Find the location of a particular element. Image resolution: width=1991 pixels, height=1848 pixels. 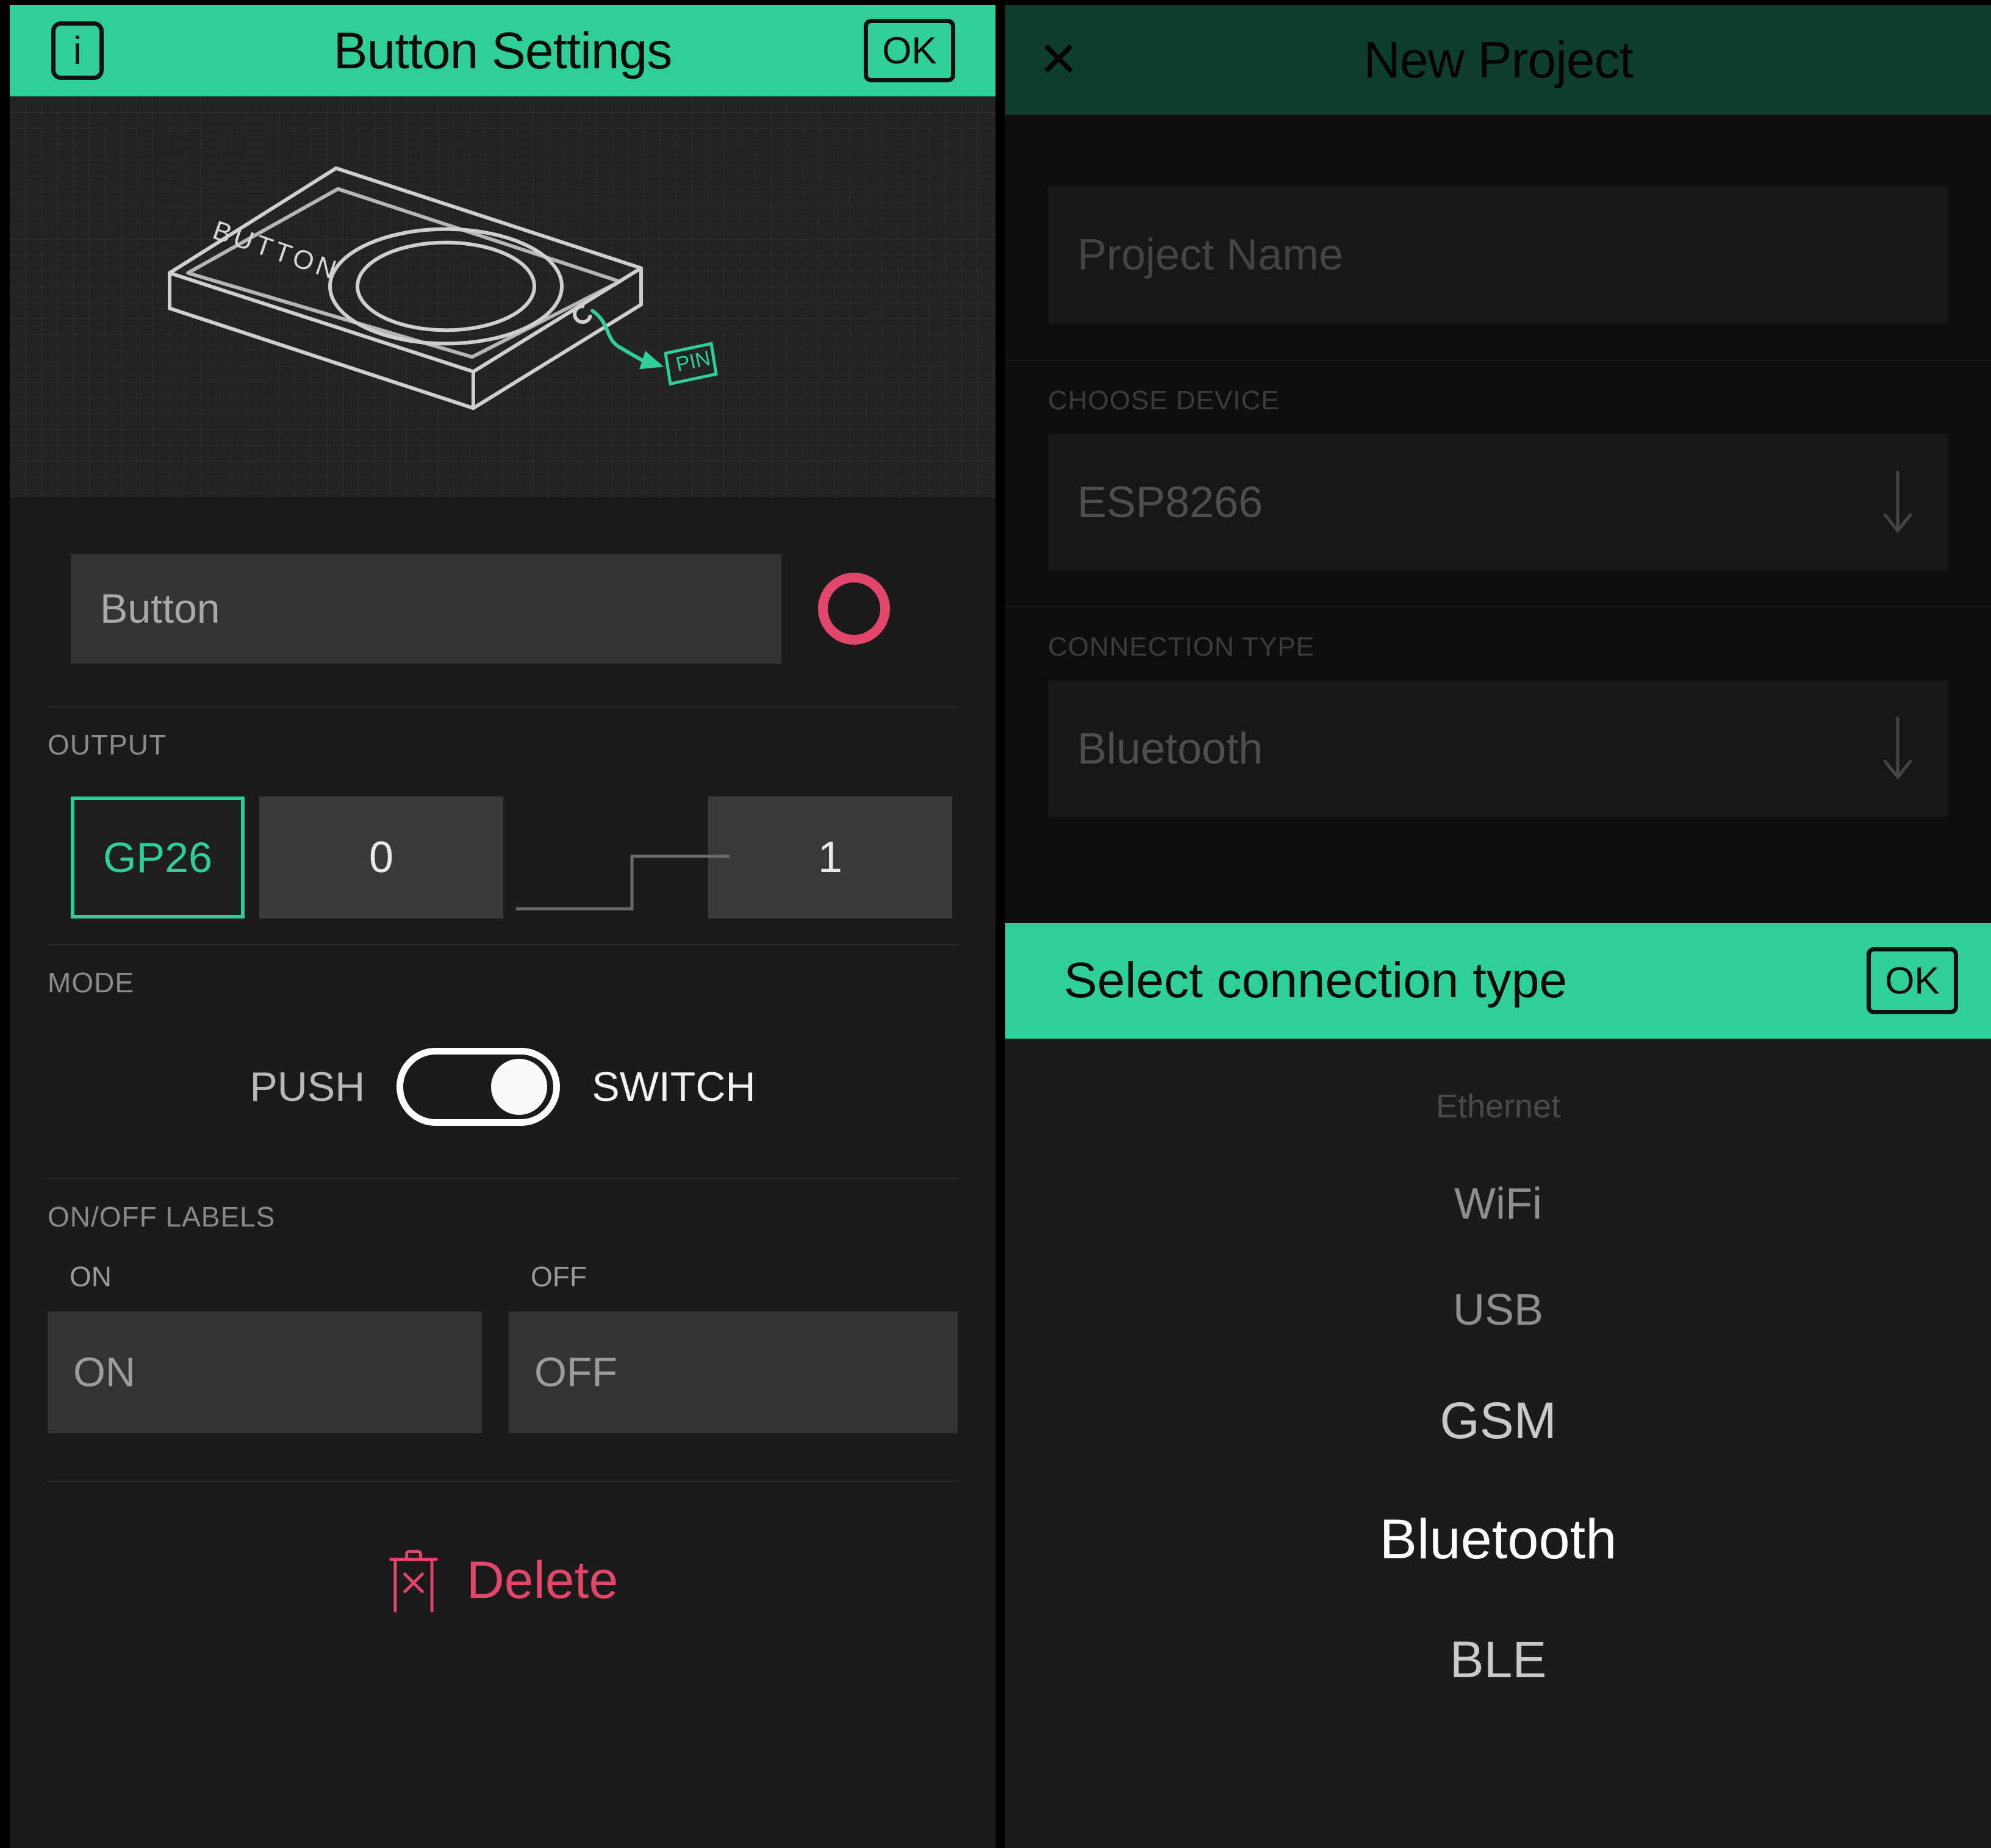

new-project-title: New Project is located at coordinates (1498, 59).